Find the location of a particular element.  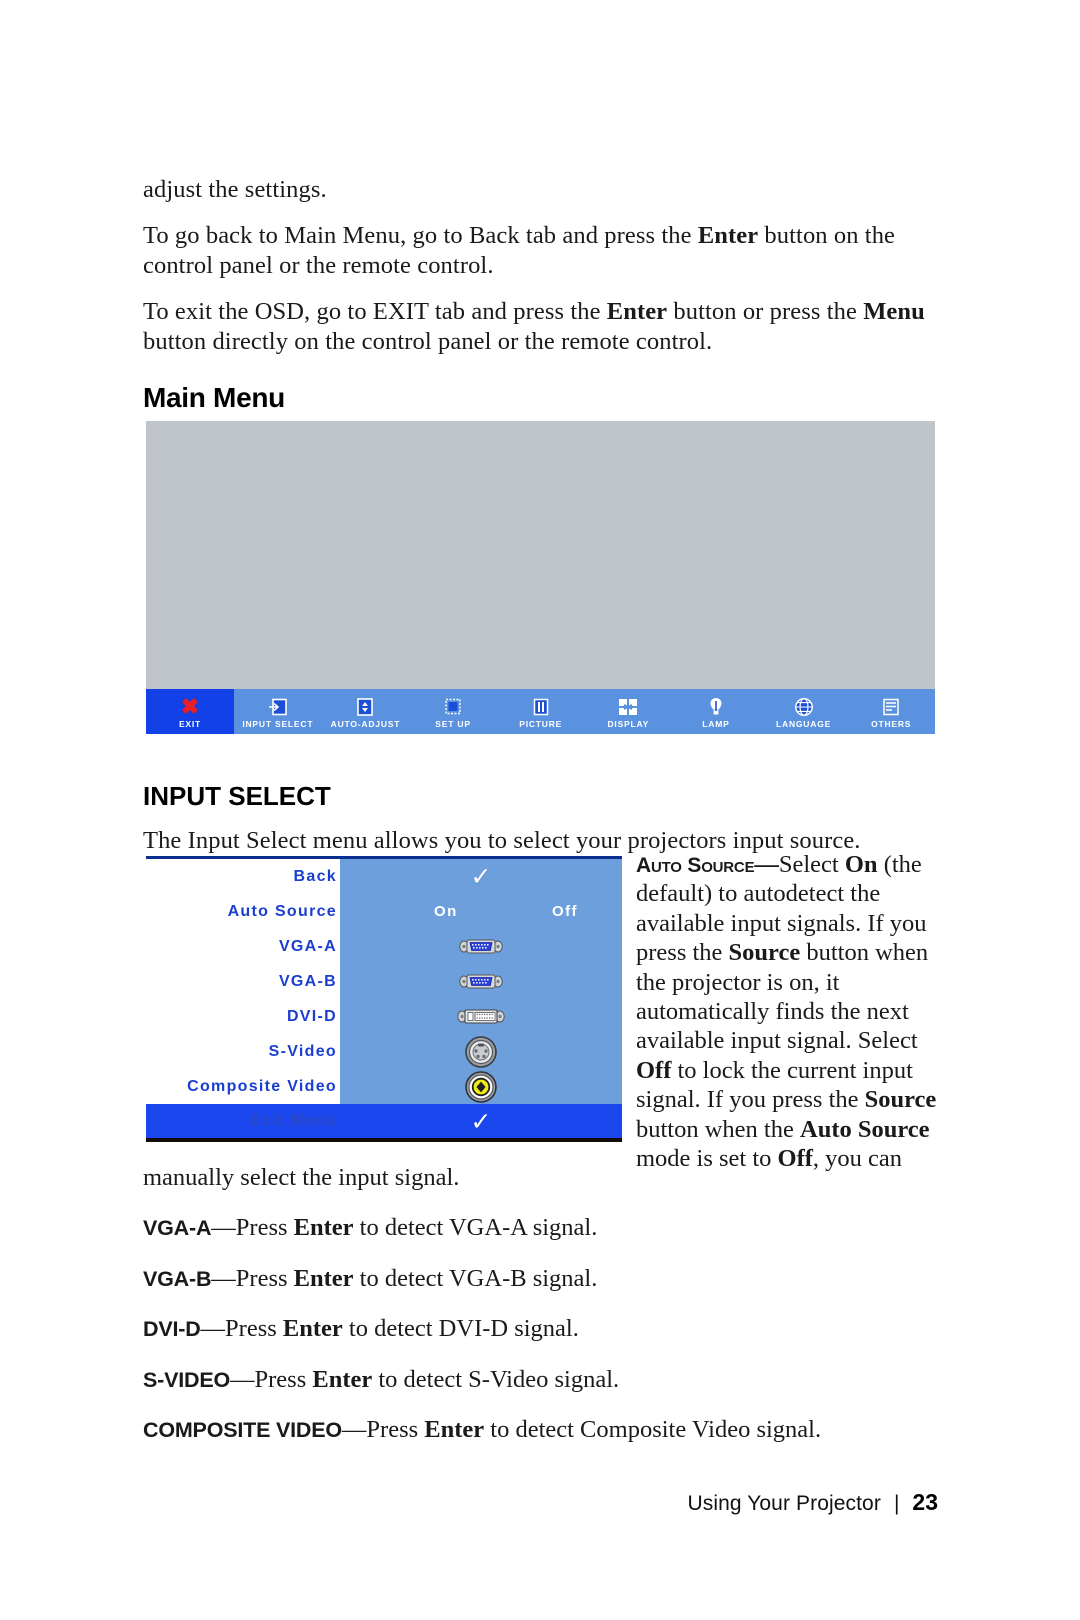

osd-row-composite-video-valuecell is located at coordinates (481, 1086).